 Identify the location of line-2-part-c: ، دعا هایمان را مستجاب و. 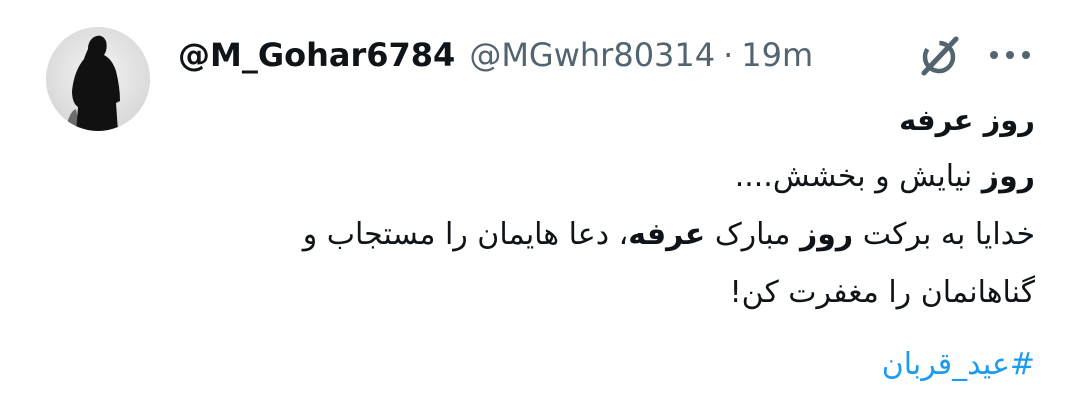
(465, 234).